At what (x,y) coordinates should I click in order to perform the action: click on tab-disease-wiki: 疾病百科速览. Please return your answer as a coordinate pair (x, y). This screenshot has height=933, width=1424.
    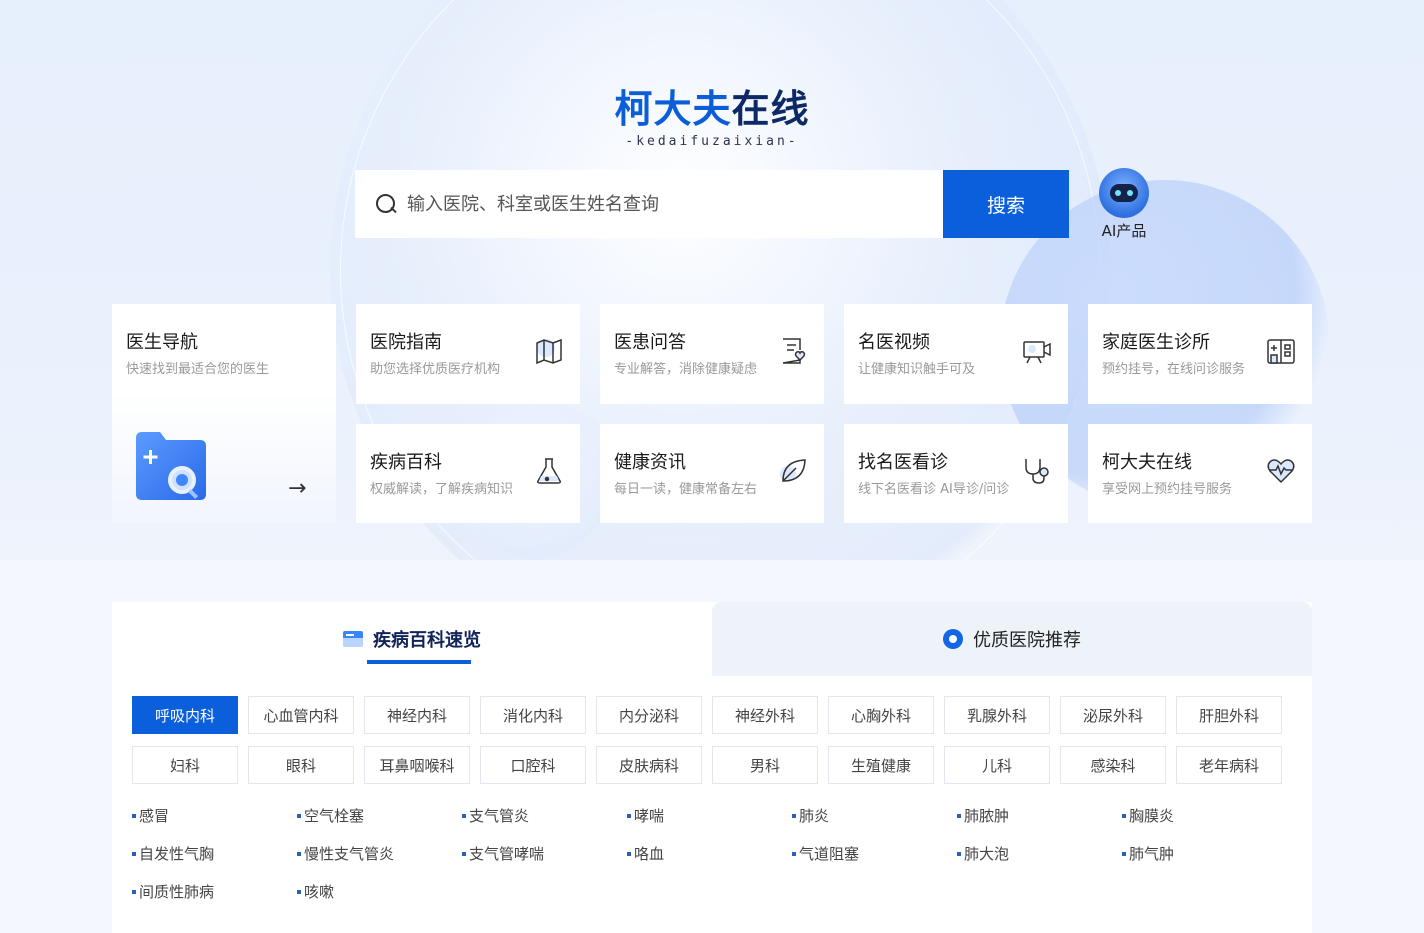
    Looking at the image, I should click on (412, 639).